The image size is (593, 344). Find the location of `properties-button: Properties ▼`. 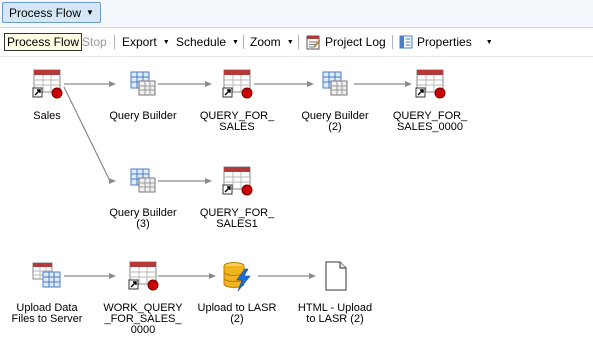

properties-button: Properties ▼ is located at coordinates (446, 42).